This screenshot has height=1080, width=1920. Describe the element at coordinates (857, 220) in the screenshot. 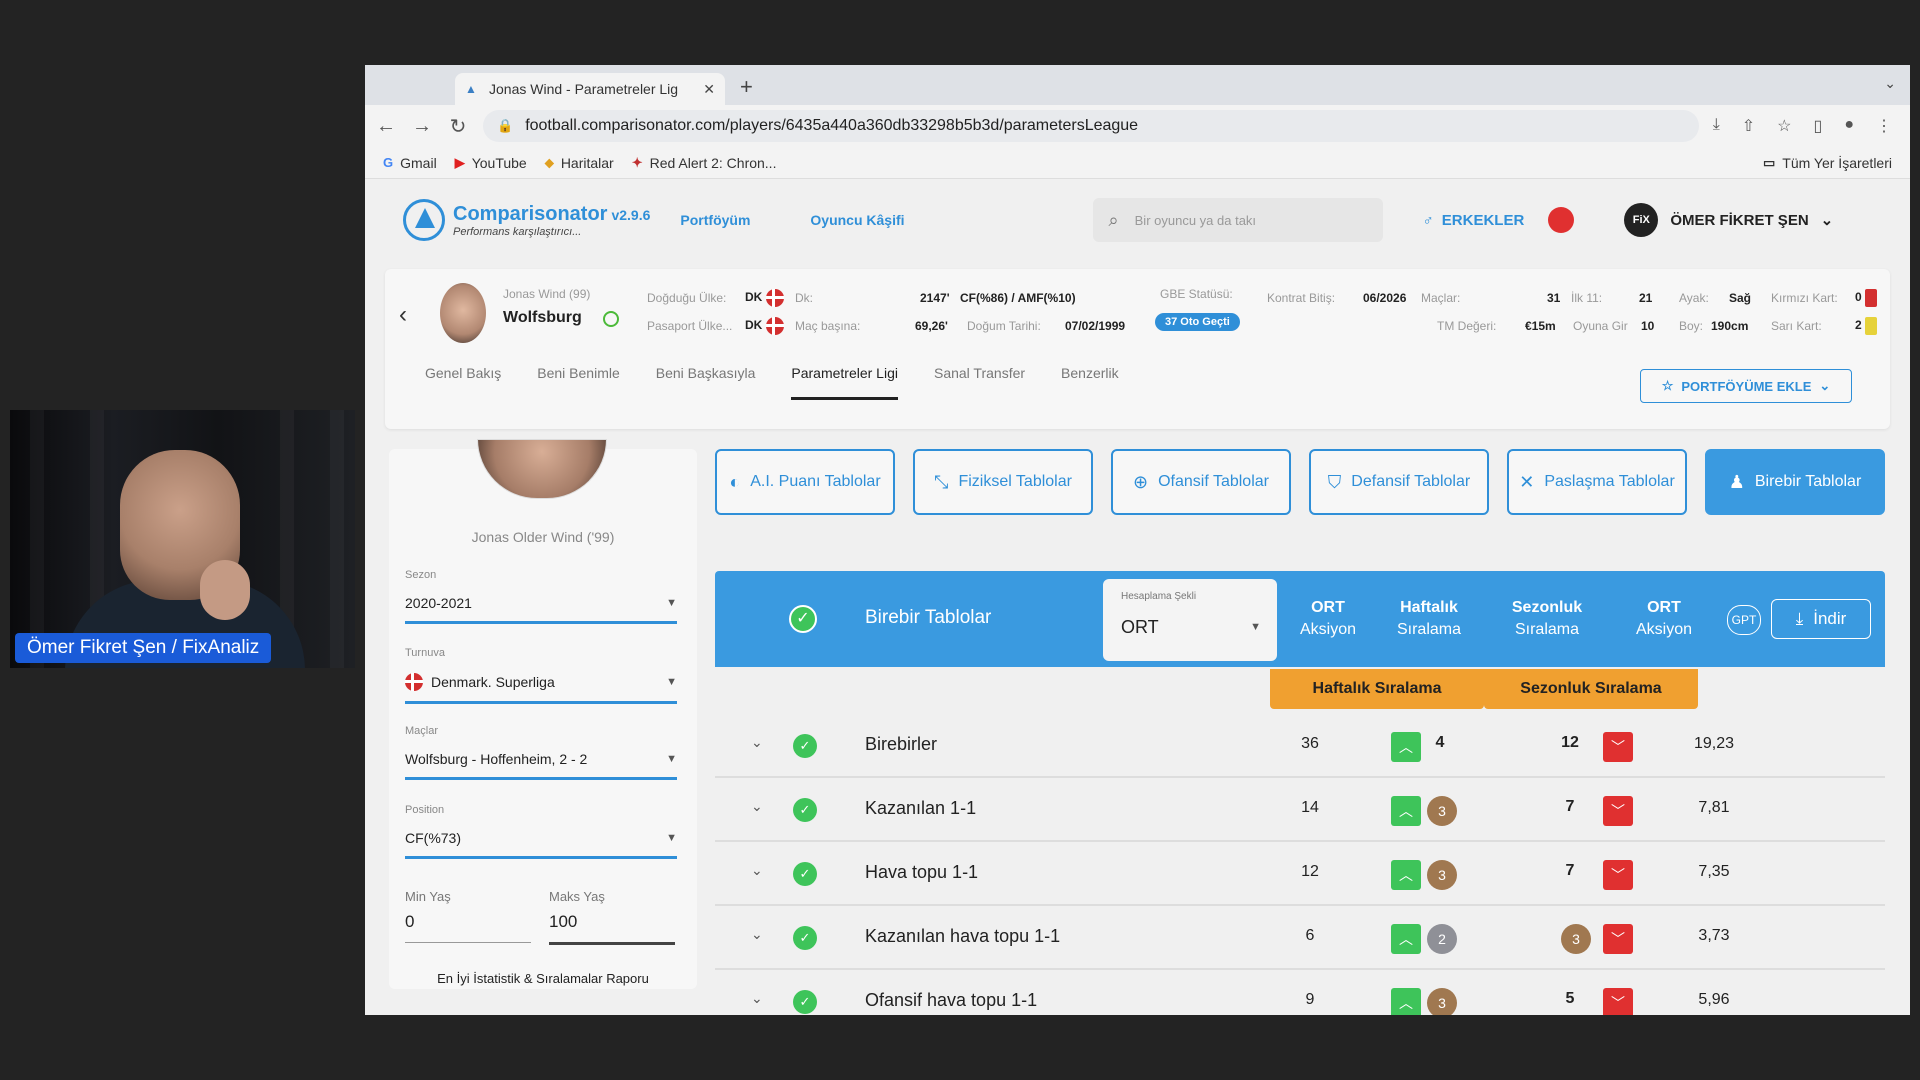

I see `nav-player-explorer: Oyuncu Kâşifi` at that location.